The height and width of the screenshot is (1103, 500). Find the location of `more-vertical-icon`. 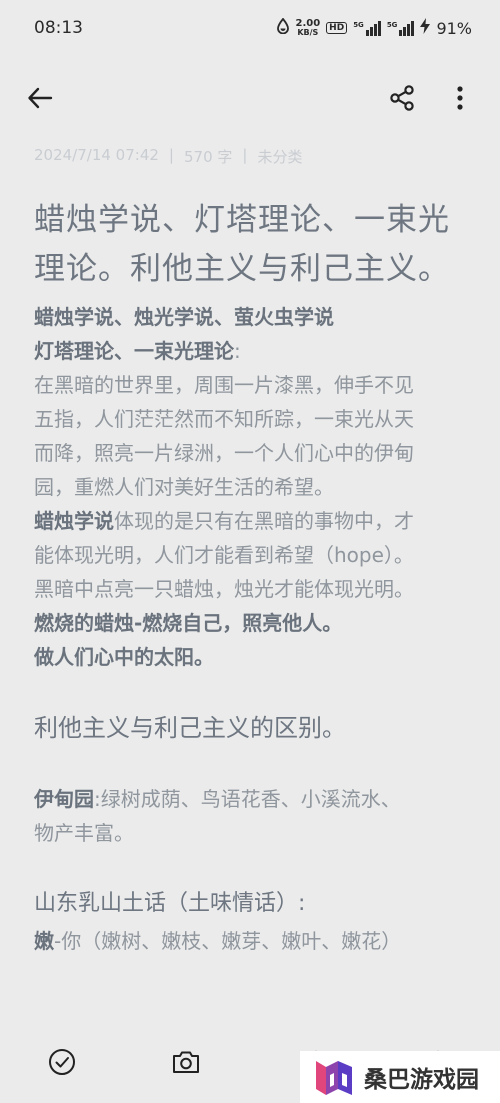

more-vertical-icon is located at coordinates (460, 98).